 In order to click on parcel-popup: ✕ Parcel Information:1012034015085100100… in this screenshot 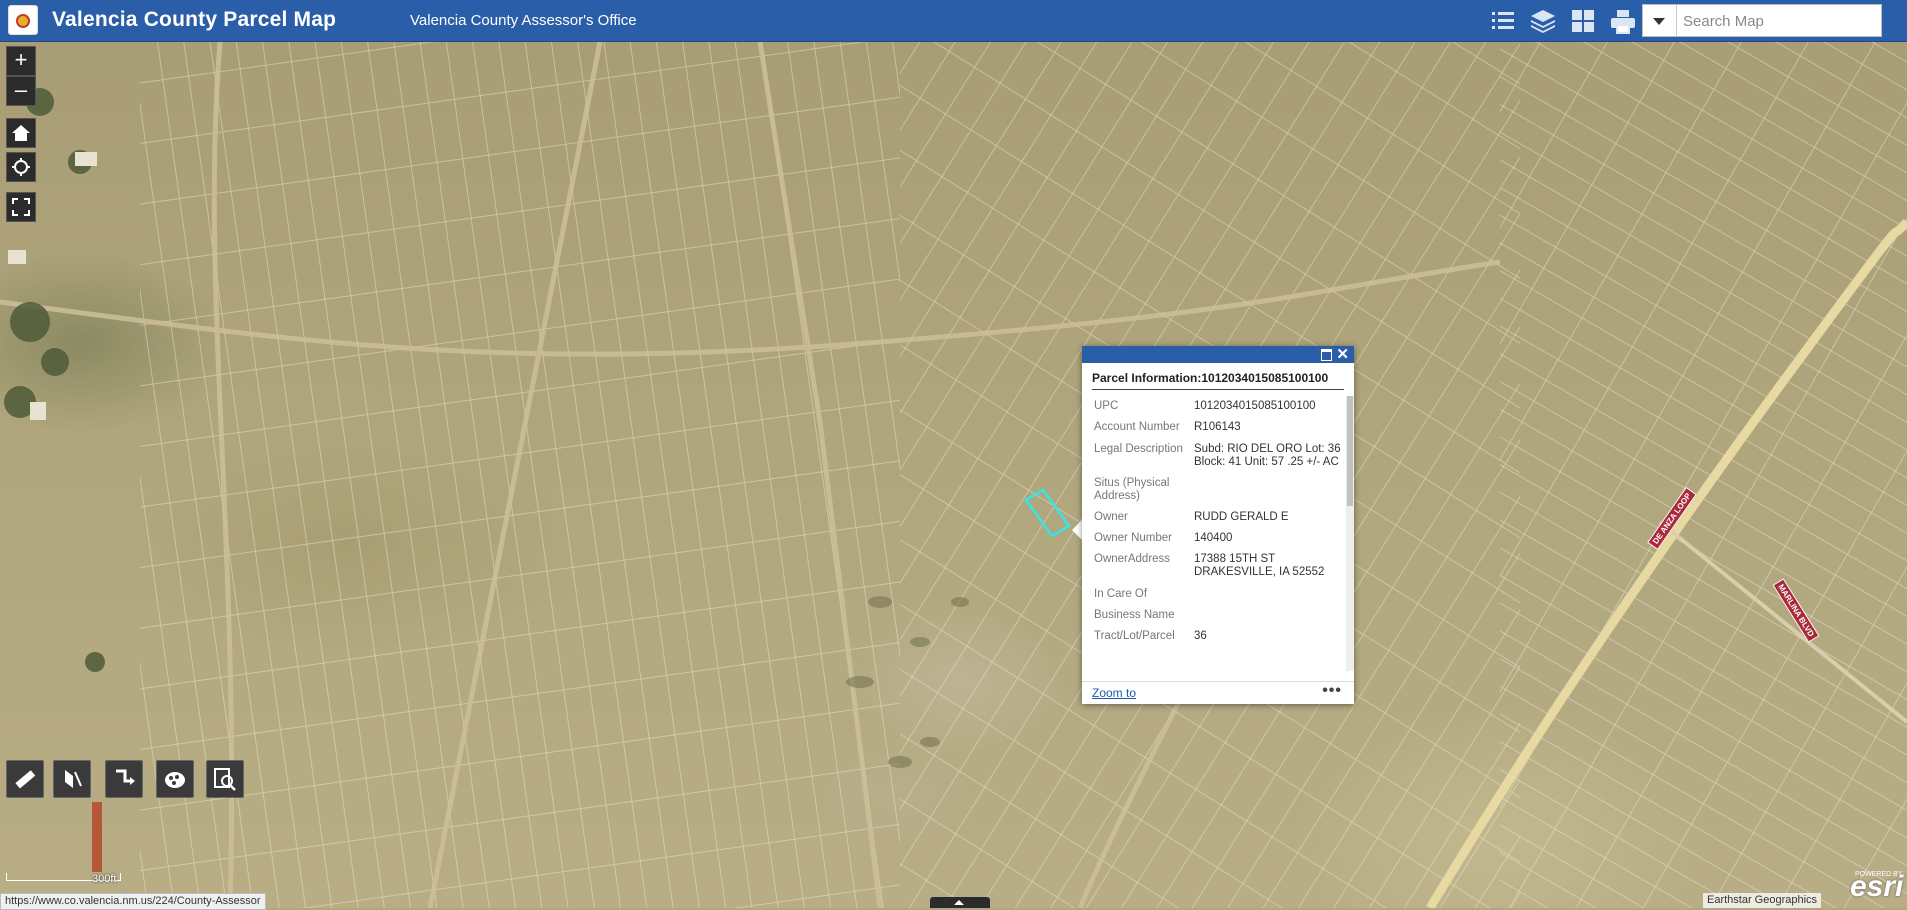, I will do `click(1218, 525)`.